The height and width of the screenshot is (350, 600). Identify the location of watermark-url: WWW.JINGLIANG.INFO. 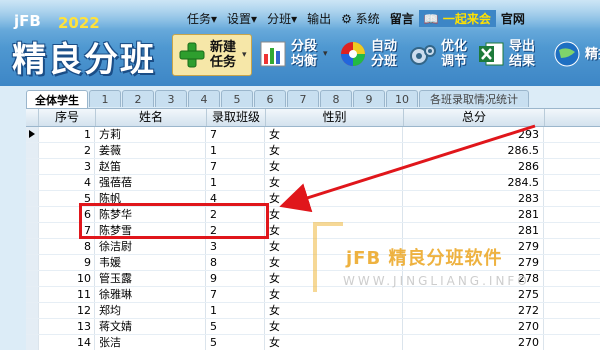
(436, 281).